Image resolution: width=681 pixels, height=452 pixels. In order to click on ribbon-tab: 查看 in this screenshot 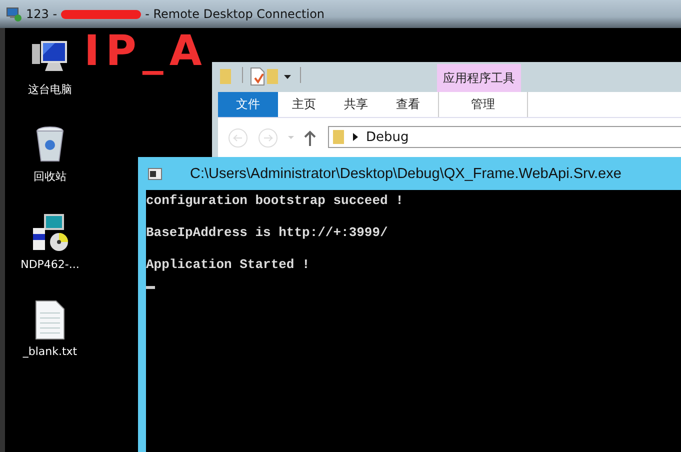, I will do `click(408, 104)`.